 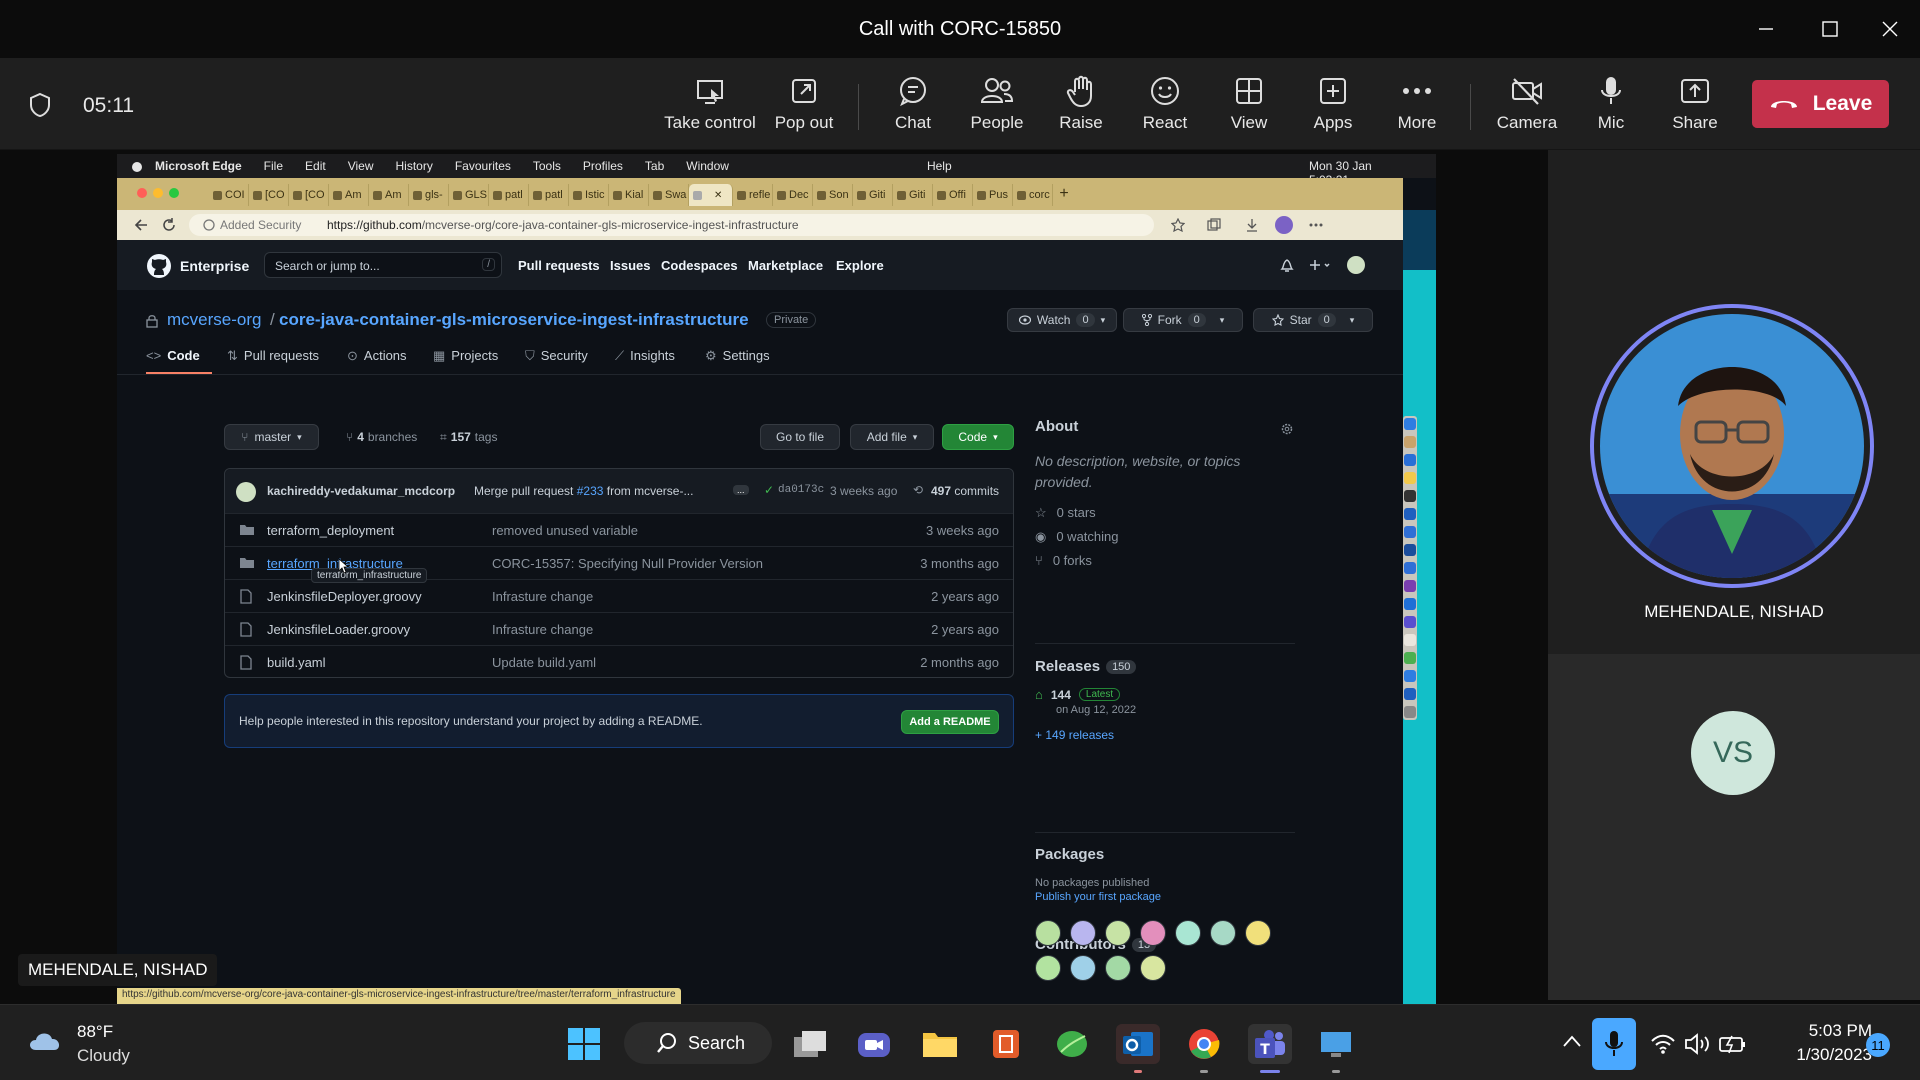 I want to click on star-button: Star 0 ▾, so click(x=1313, y=320).